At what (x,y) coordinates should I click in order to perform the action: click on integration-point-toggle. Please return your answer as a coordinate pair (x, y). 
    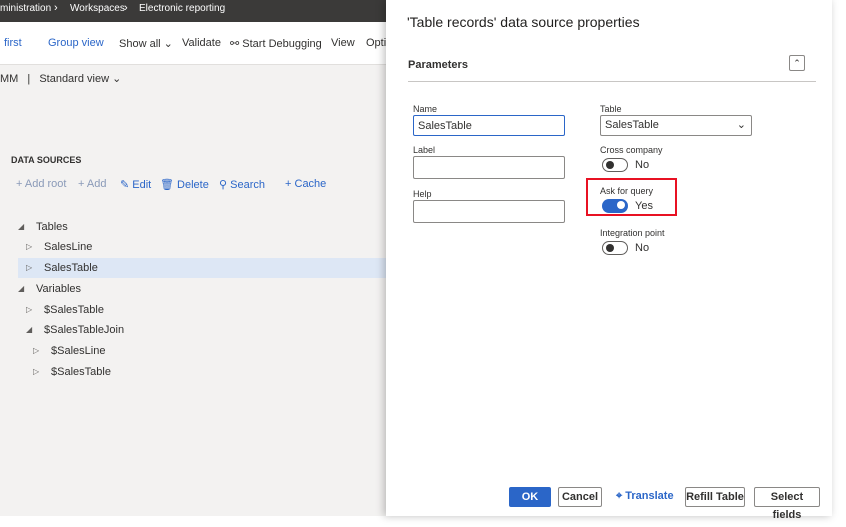
    Looking at the image, I should click on (615, 248).